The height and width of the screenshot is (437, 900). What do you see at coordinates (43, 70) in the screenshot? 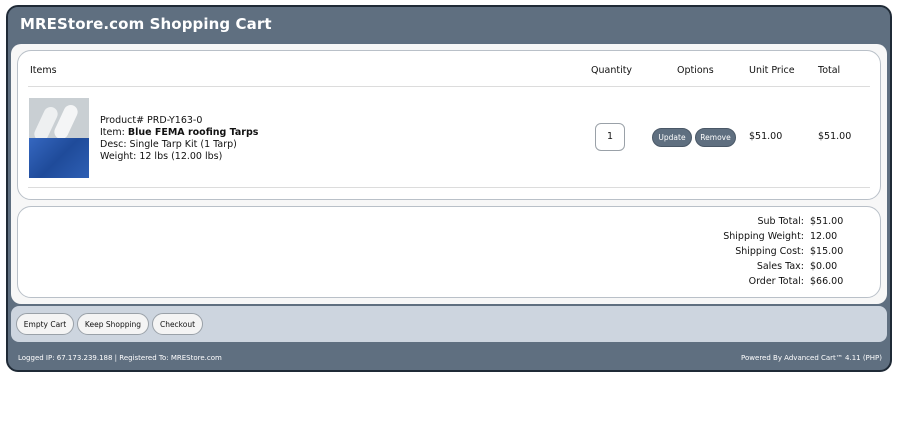
I see `col-header-items: Items` at bounding box center [43, 70].